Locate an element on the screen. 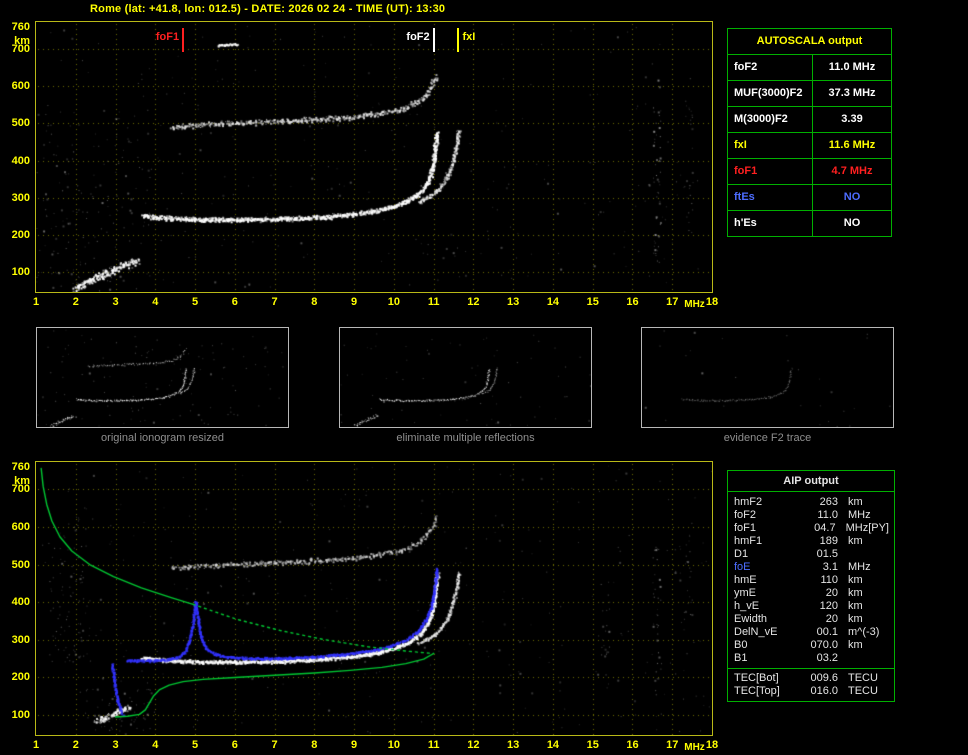  x-tick-12: 12 is located at coordinates (473, 302).